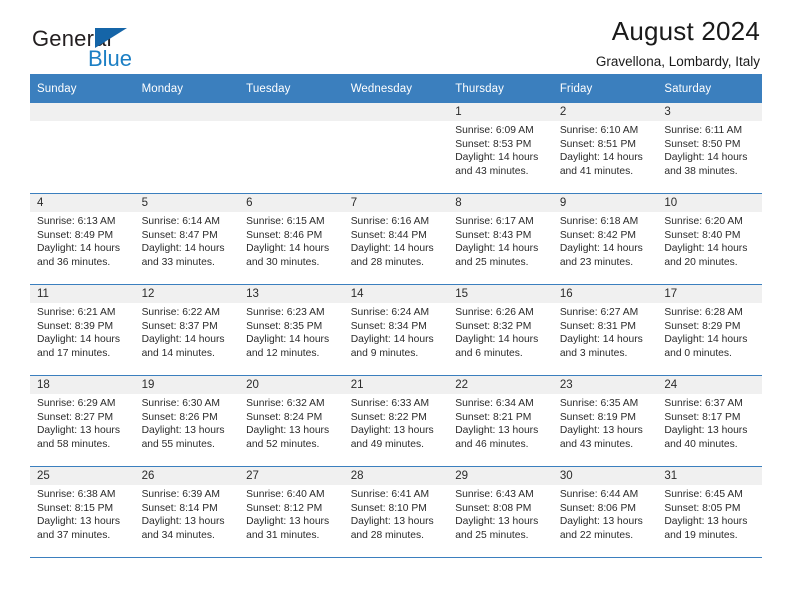  What do you see at coordinates (291, 385) in the screenshot?
I see `day-number: 20` at bounding box center [291, 385].